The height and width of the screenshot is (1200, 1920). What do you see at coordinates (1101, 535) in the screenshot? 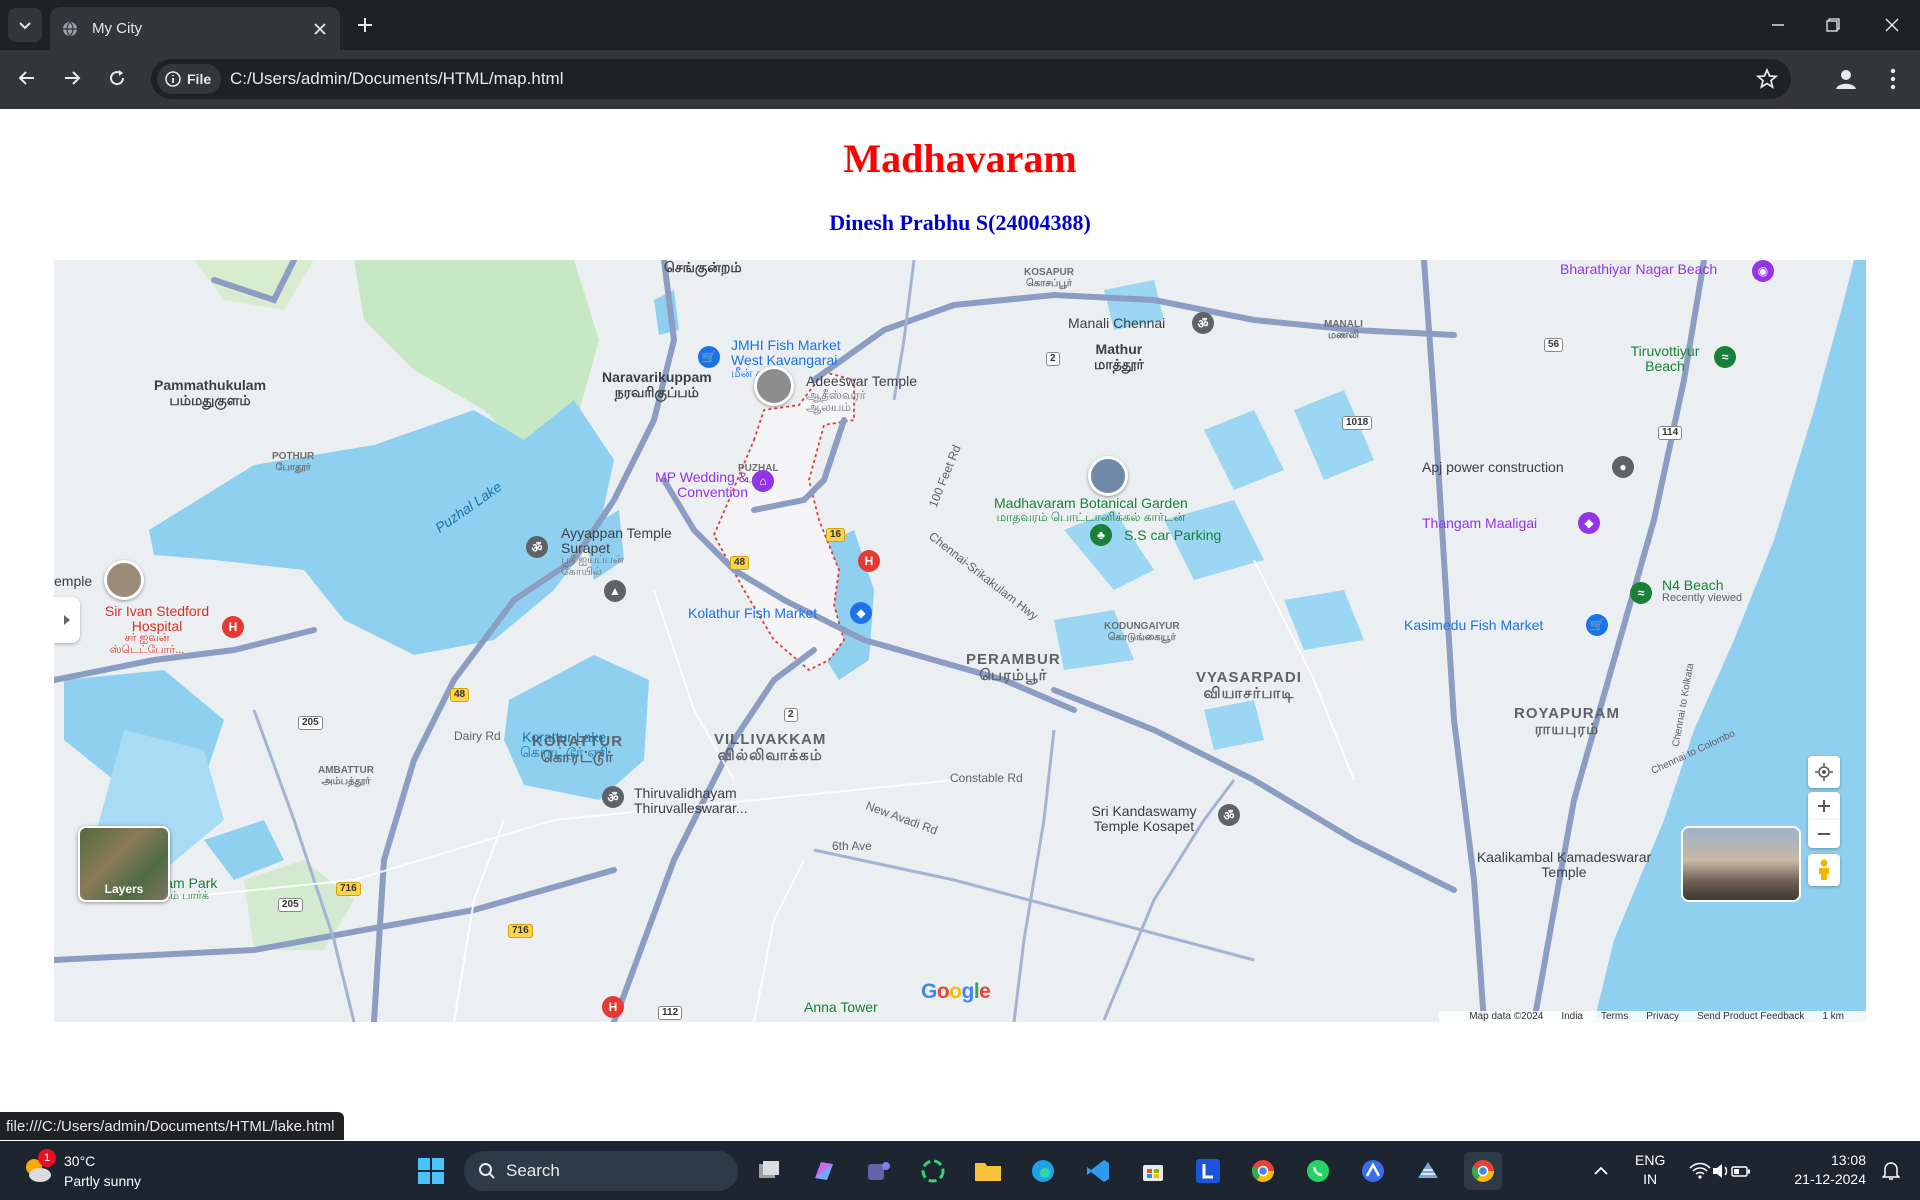
I see `parking-tree-icon: ♣` at bounding box center [1101, 535].